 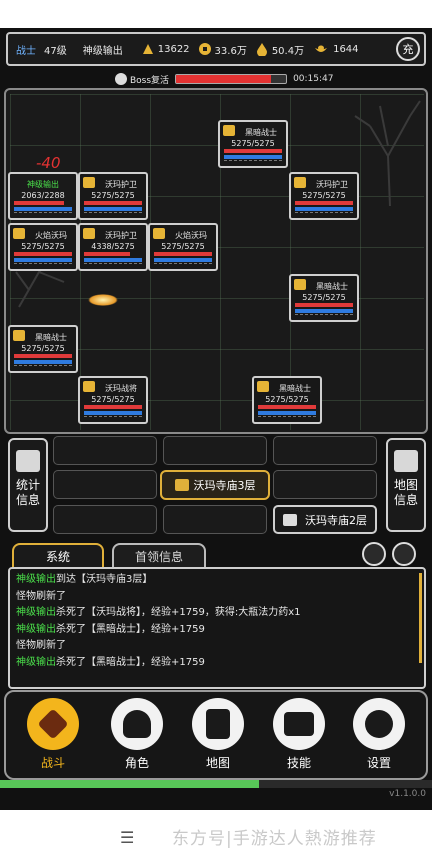 I want to click on nav-settings: 设置, so click(x=379, y=734).